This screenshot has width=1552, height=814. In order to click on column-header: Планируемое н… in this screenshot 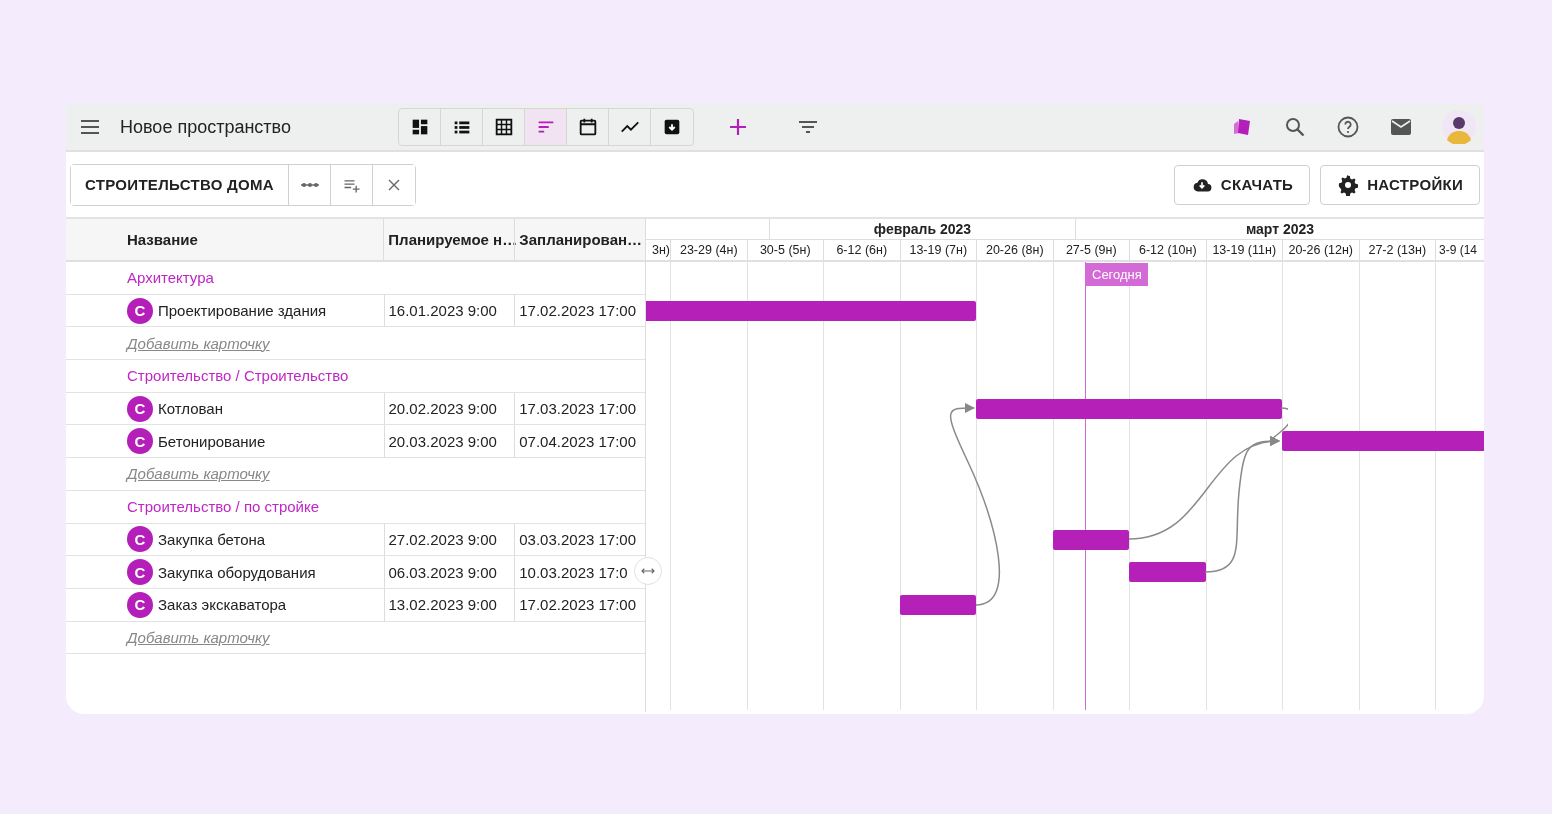, I will do `click(449, 239)`.